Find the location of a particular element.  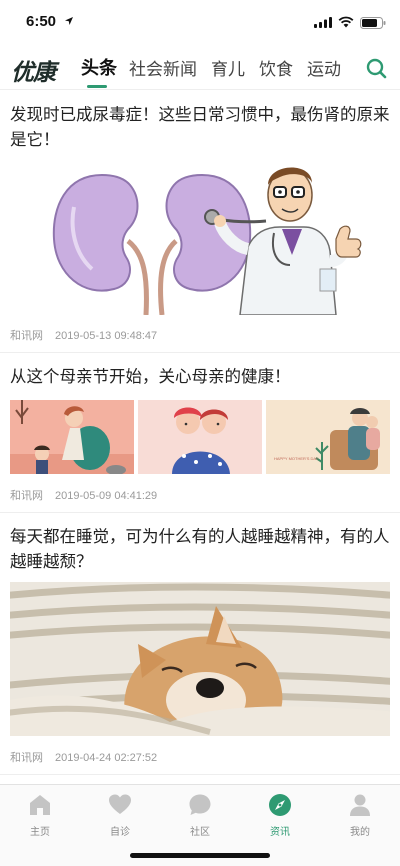

battery-icon is located at coordinates (373, 23).